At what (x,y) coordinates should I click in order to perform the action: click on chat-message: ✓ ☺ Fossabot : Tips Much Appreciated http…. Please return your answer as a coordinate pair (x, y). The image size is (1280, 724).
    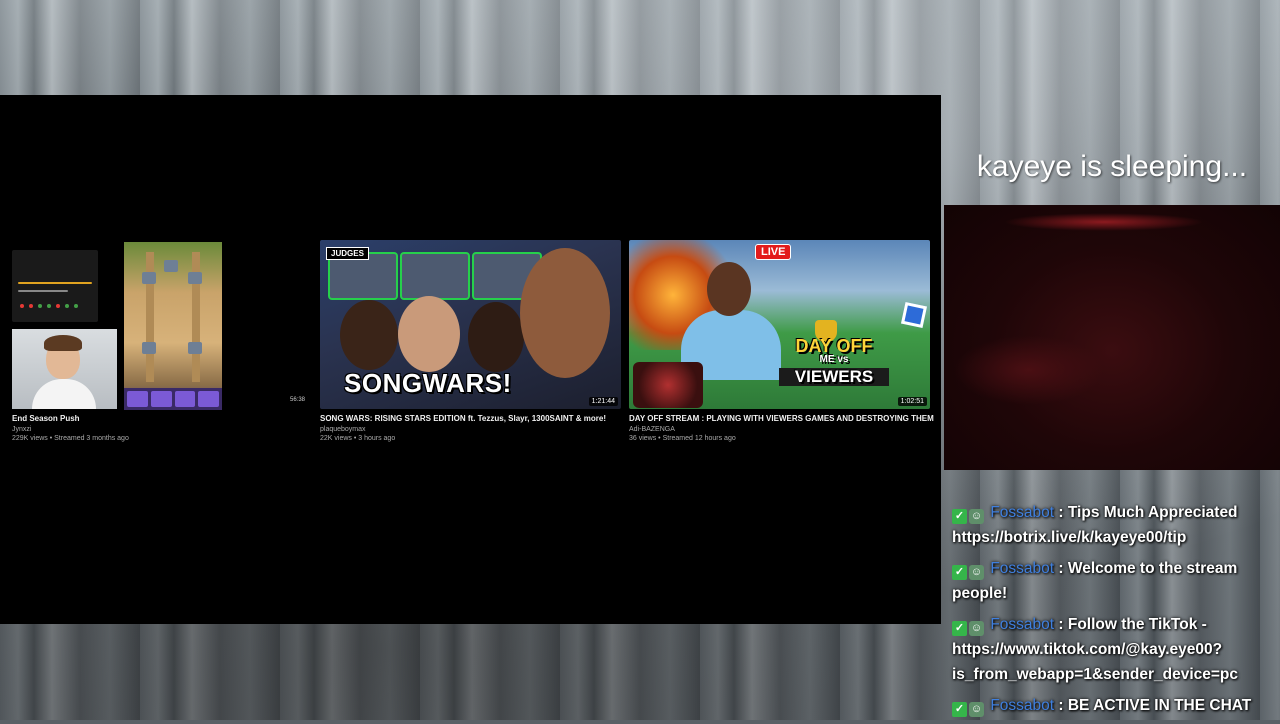
    Looking at the image, I should click on (1113, 525).